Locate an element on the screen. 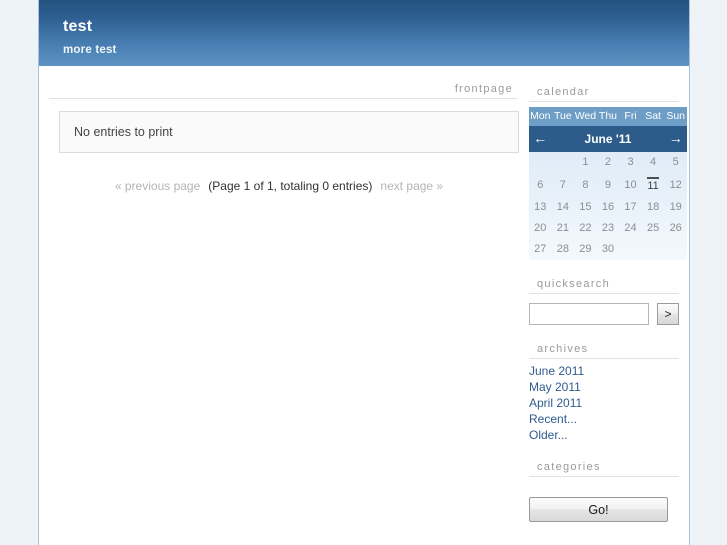 This screenshot has height=545, width=727. calendar-day: 28 is located at coordinates (563, 249).